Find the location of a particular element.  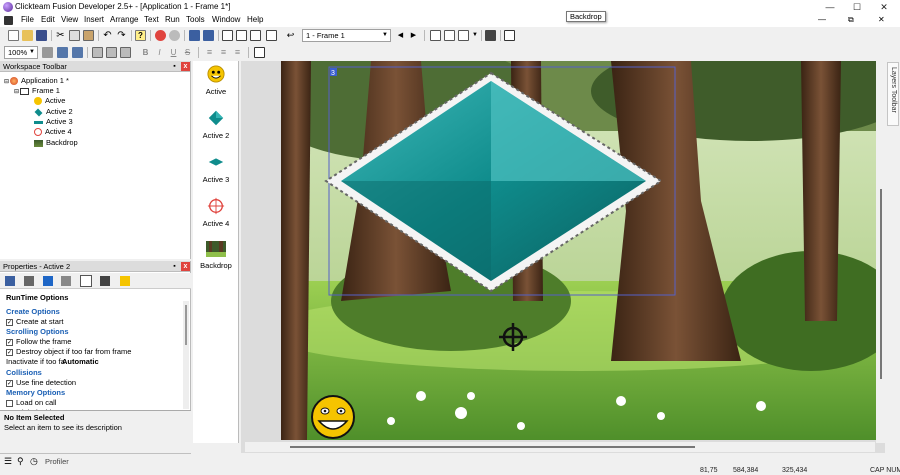

tab-runtime-icon is located at coordinates (66, 281).